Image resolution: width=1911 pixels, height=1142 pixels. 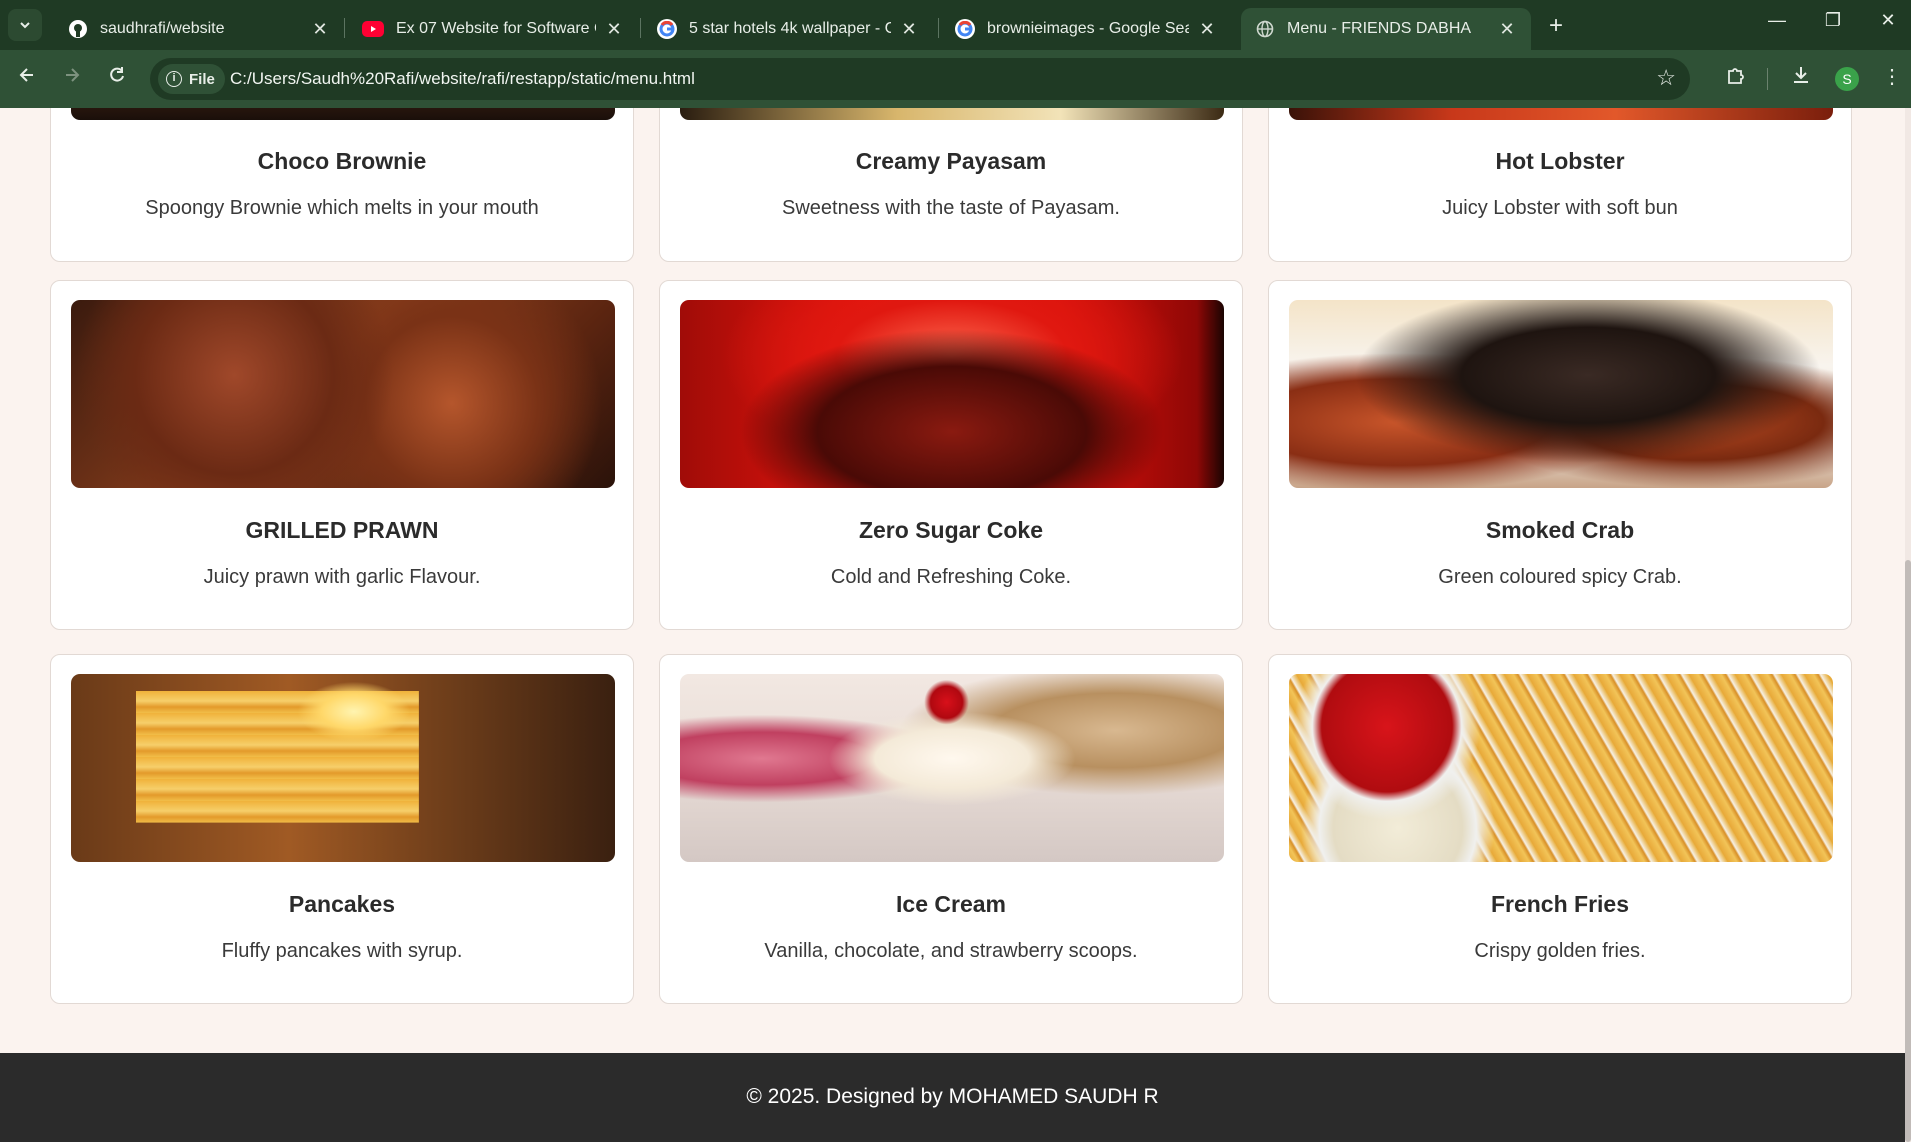 What do you see at coordinates (343, 114) in the screenshot?
I see `food-image-brownie` at bounding box center [343, 114].